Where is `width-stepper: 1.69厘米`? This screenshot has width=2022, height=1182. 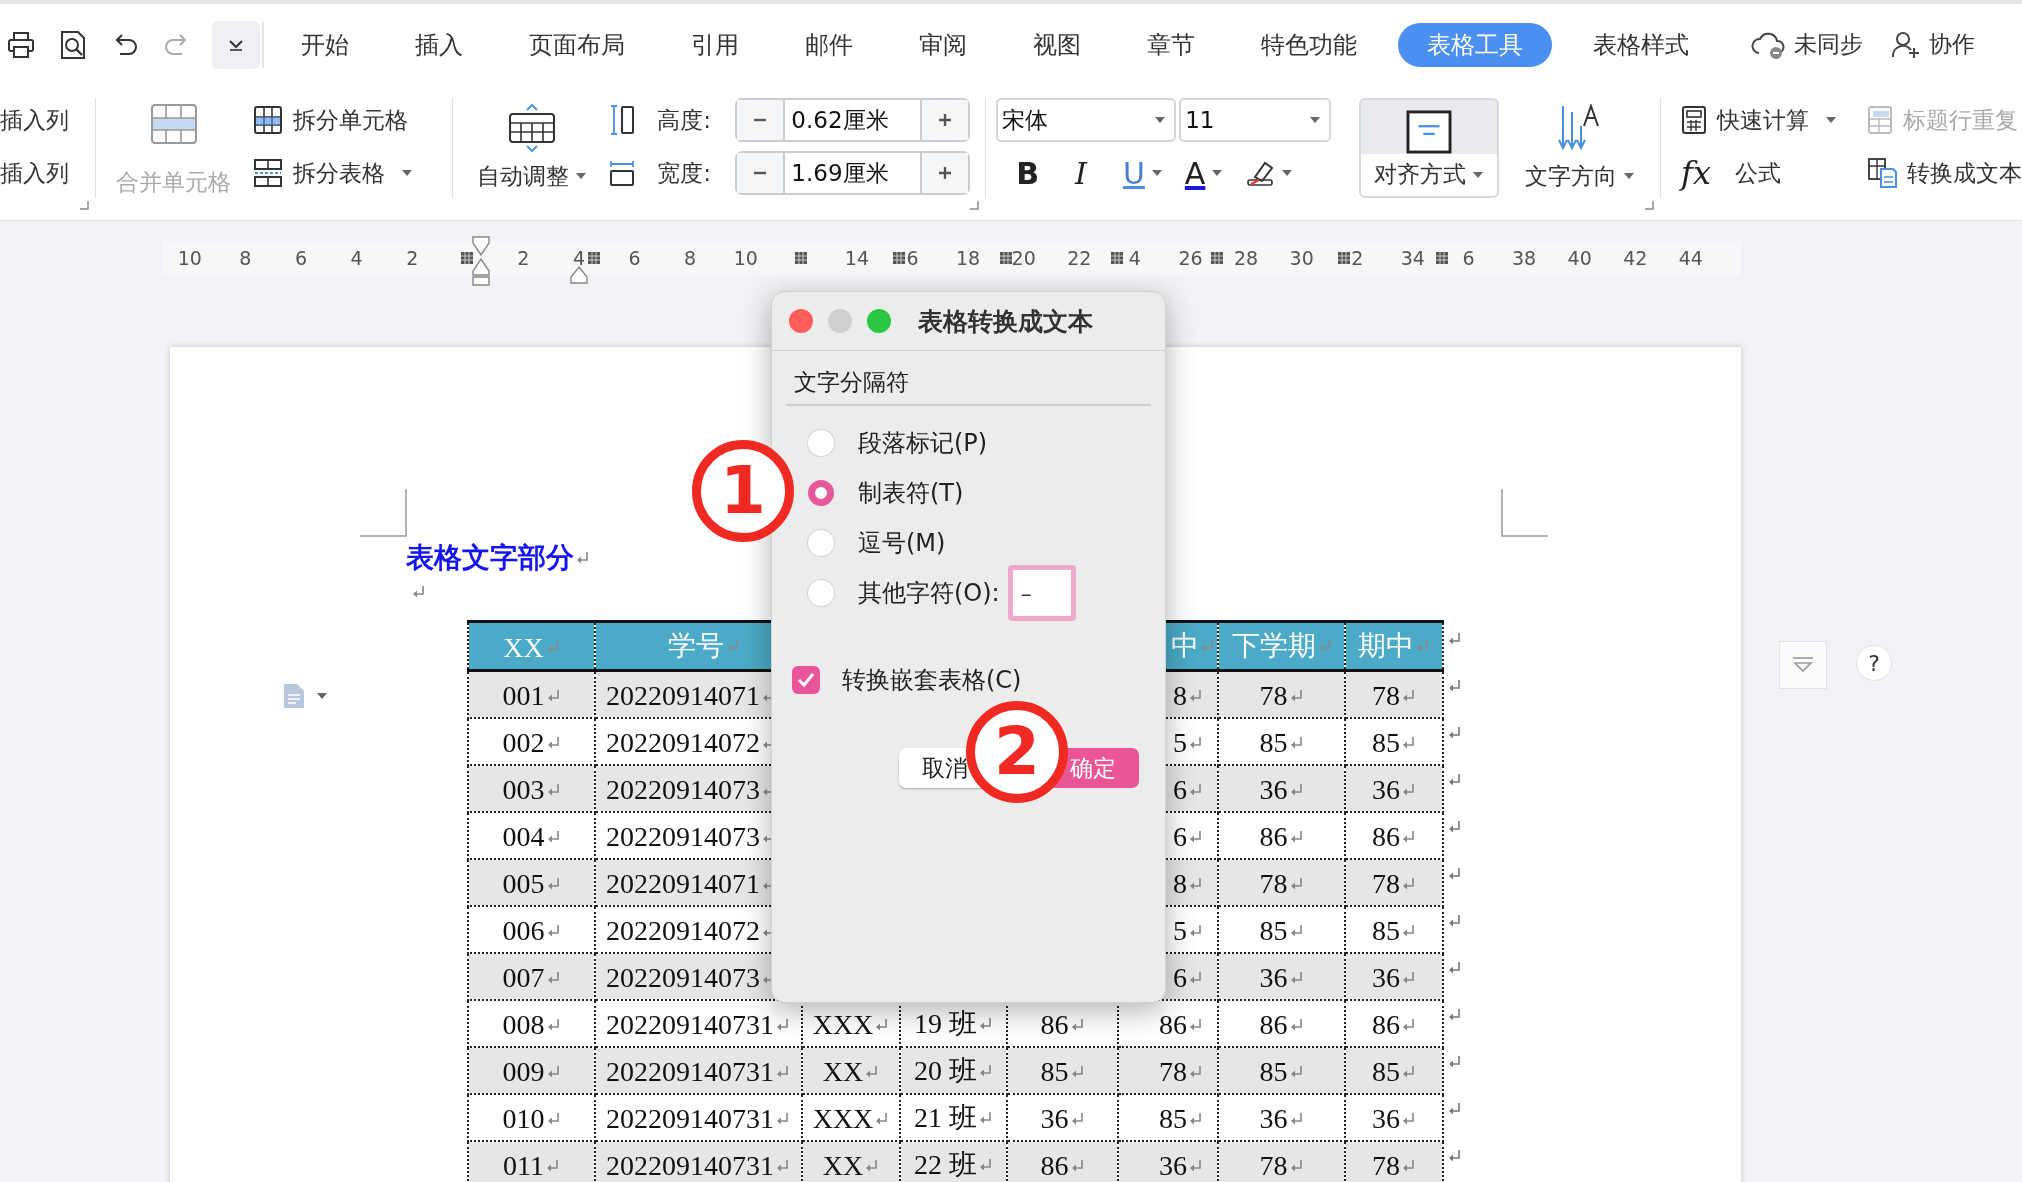
width-stepper: 1.69厘米 is located at coordinates (853, 173).